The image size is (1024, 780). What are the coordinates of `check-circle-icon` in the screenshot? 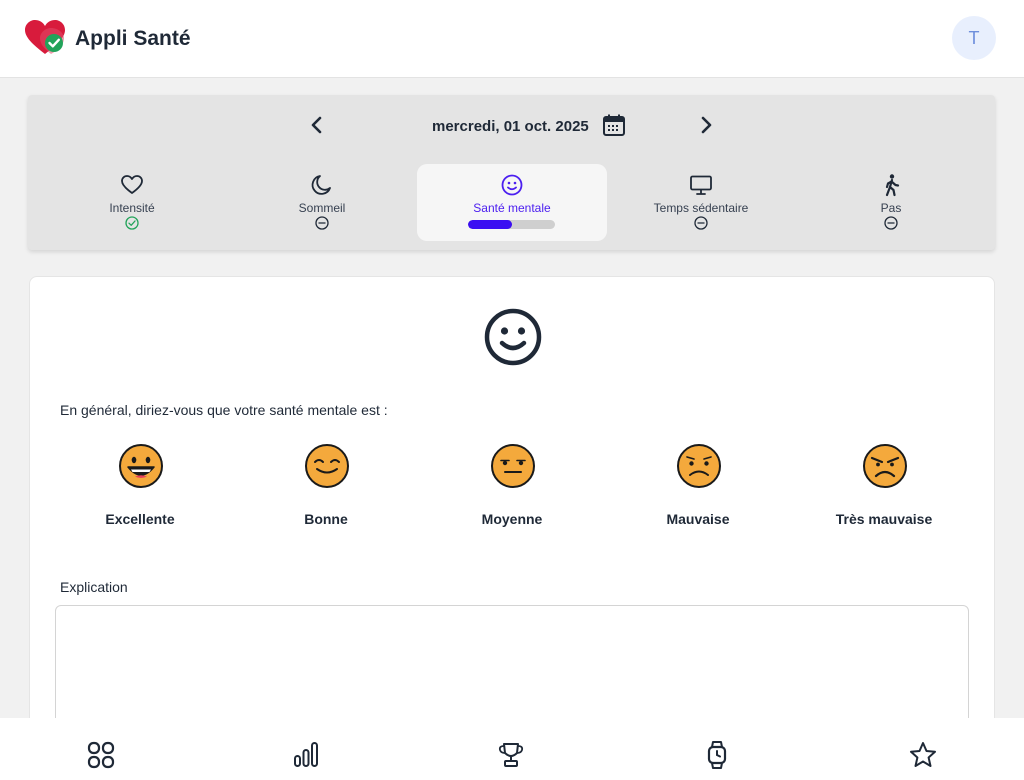 It's located at (132, 223).